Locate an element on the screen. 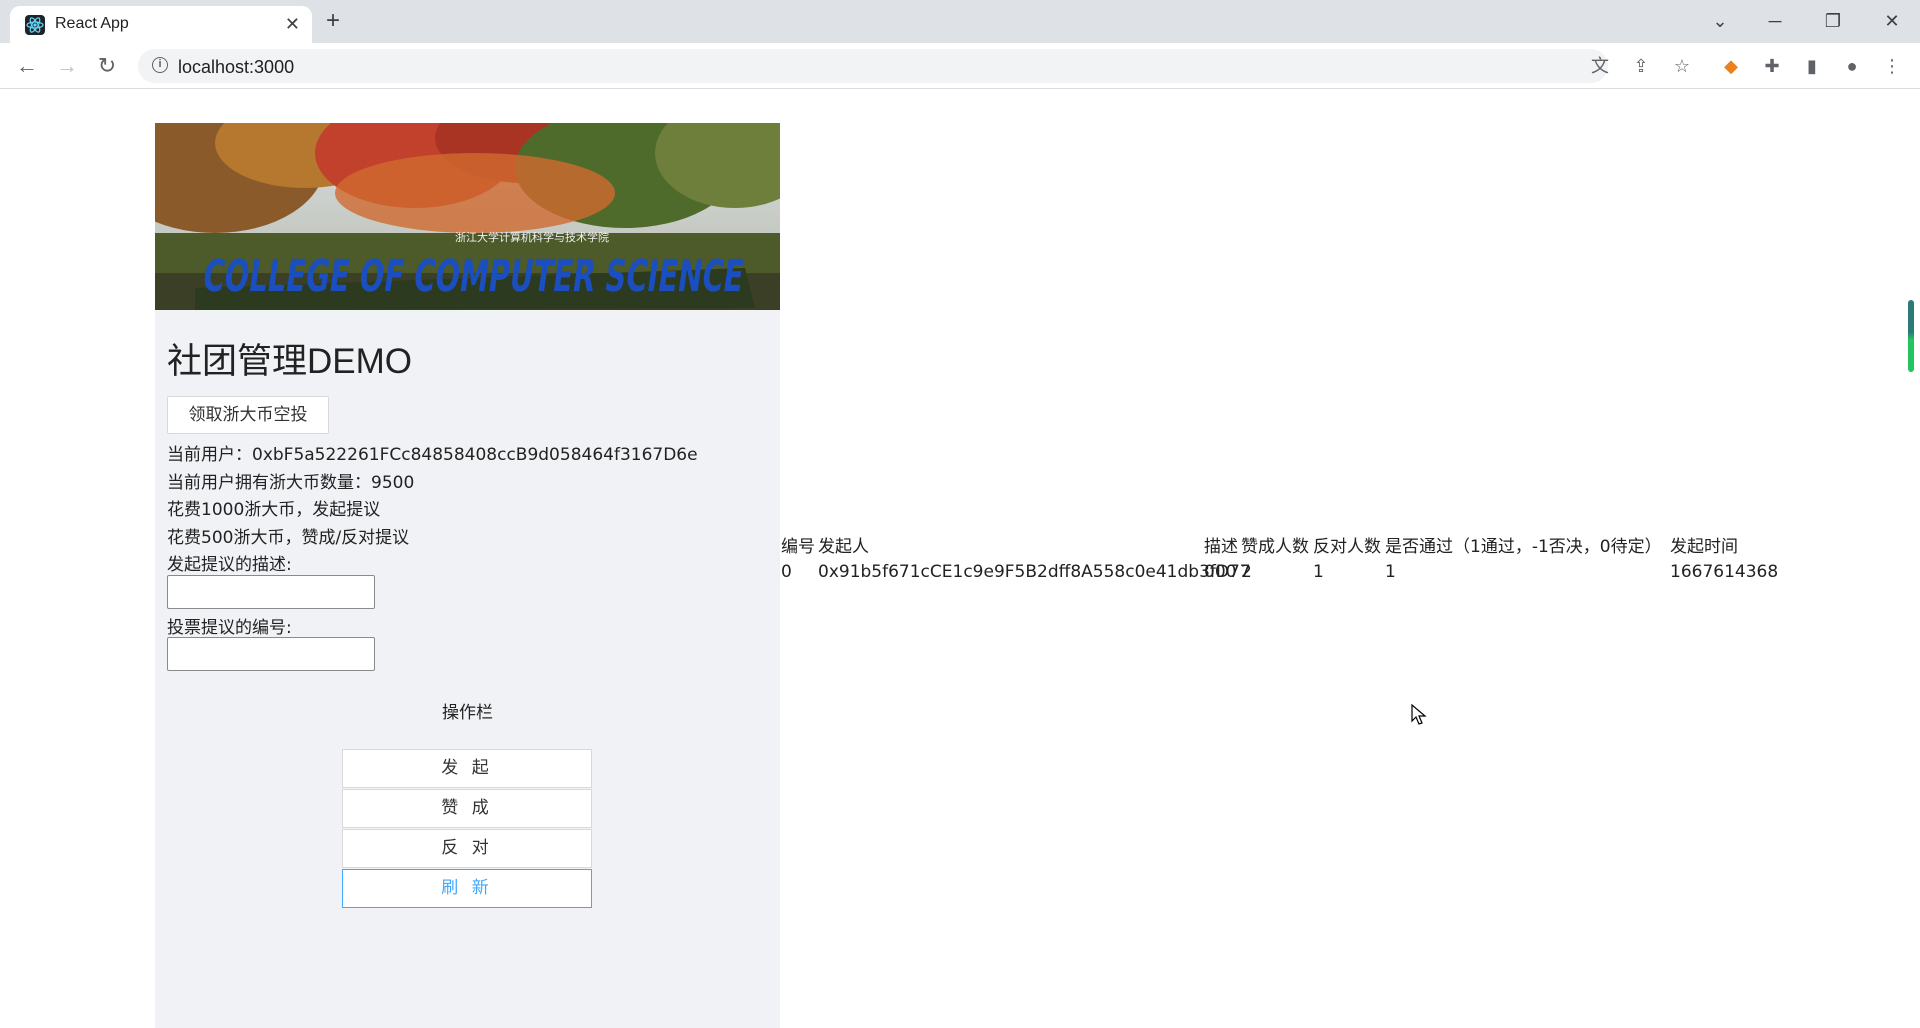  react-favicon-icon is located at coordinates (35, 25).